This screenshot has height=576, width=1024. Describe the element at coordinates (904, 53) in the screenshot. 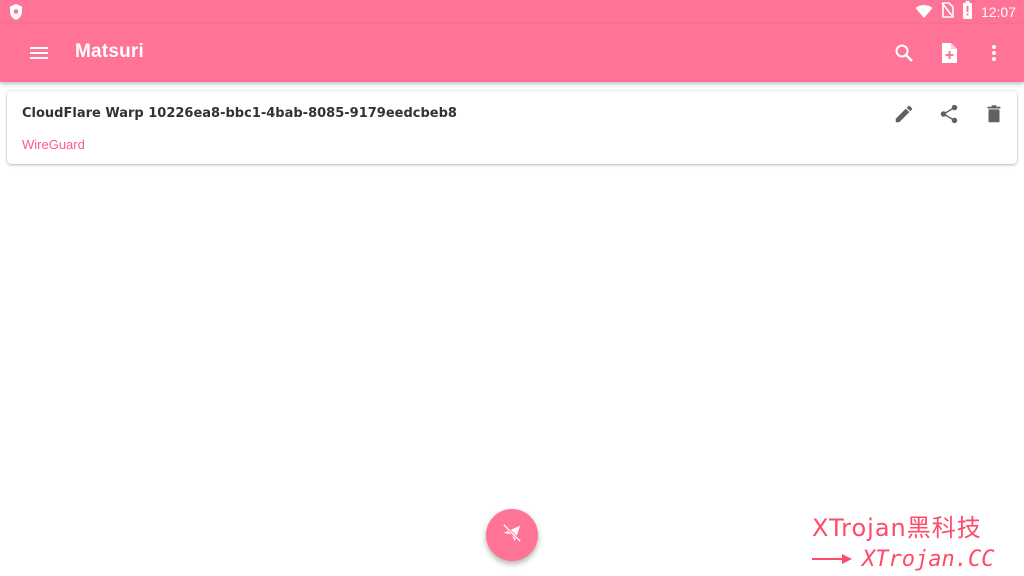

I see `search-icon` at that location.